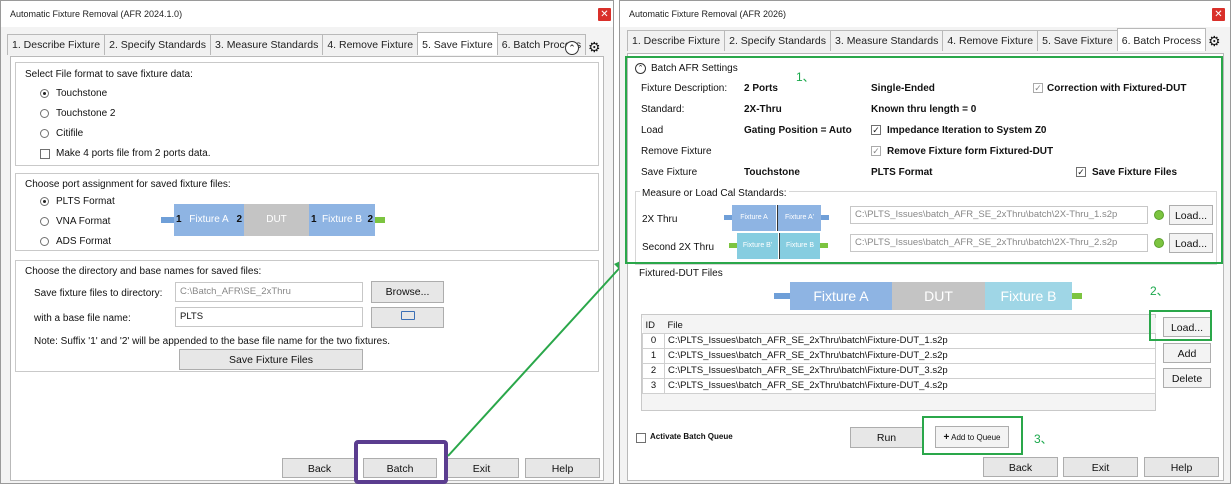 The image size is (1231, 484). What do you see at coordinates (167, 220) in the screenshot?
I see `port-stub-left` at bounding box center [167, 220].